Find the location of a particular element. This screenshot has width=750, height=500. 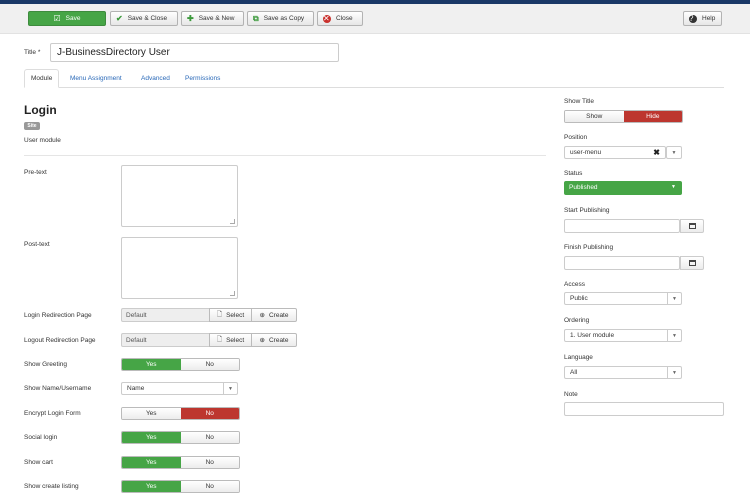

start-publishing-calendar-button is located at coordinates (692, 226).